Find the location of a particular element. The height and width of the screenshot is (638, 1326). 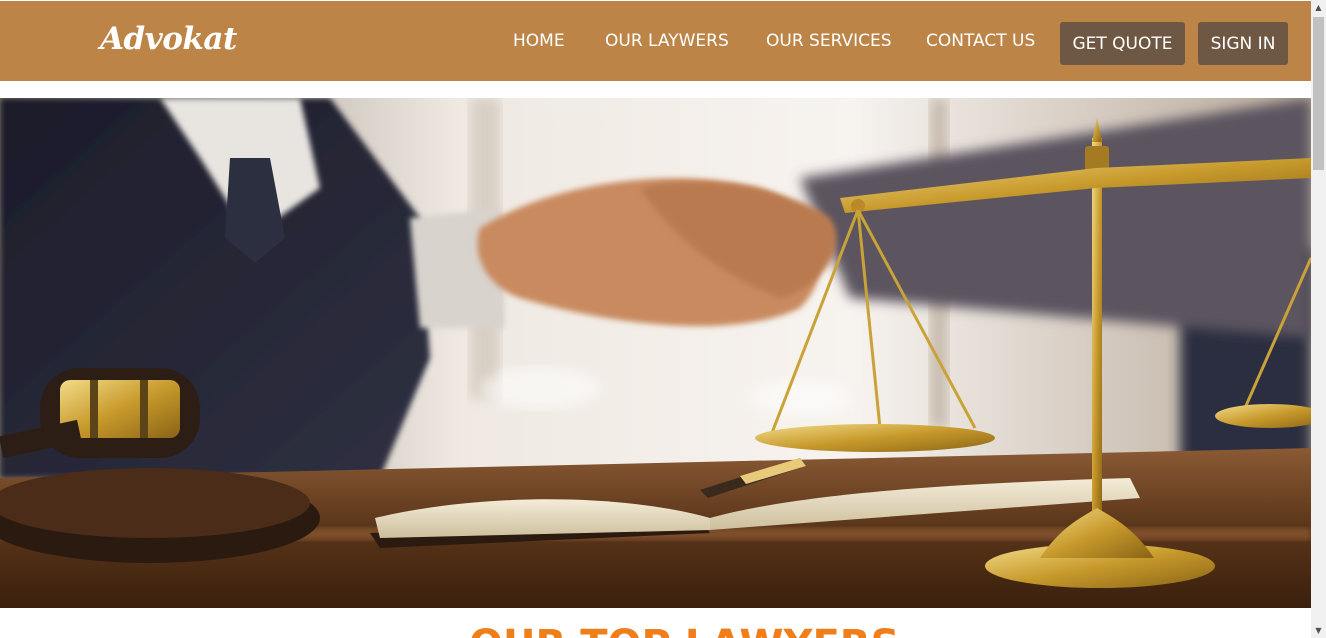

nav-our-services: OUR SERVICES is located at coordinates (829, 41).